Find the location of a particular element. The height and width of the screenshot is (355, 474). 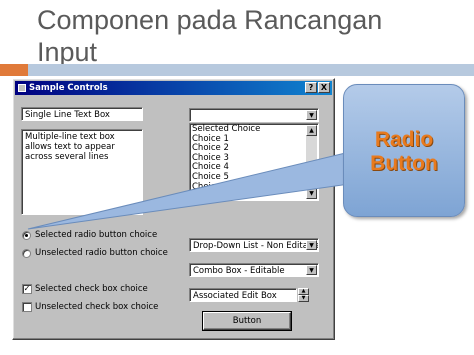

push-button: Button is located at coordinates (247, 321).